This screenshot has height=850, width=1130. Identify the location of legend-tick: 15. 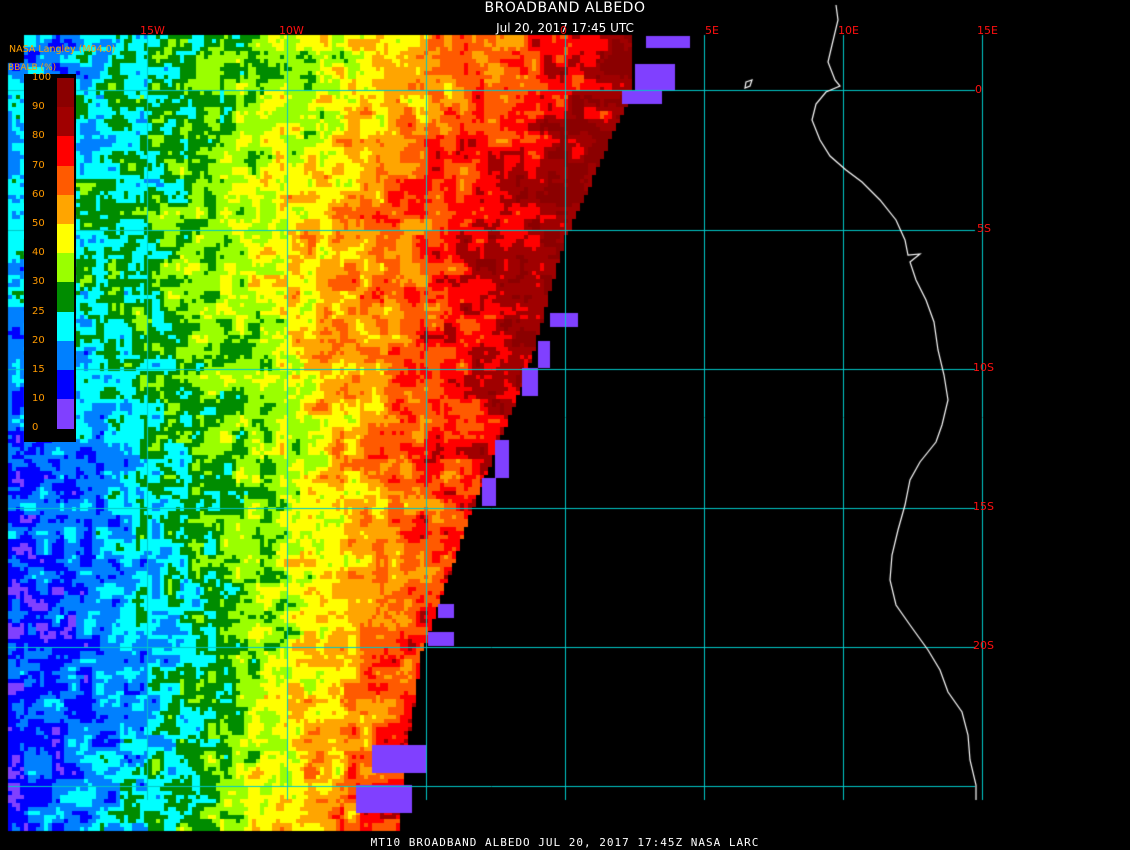
(38, 369).